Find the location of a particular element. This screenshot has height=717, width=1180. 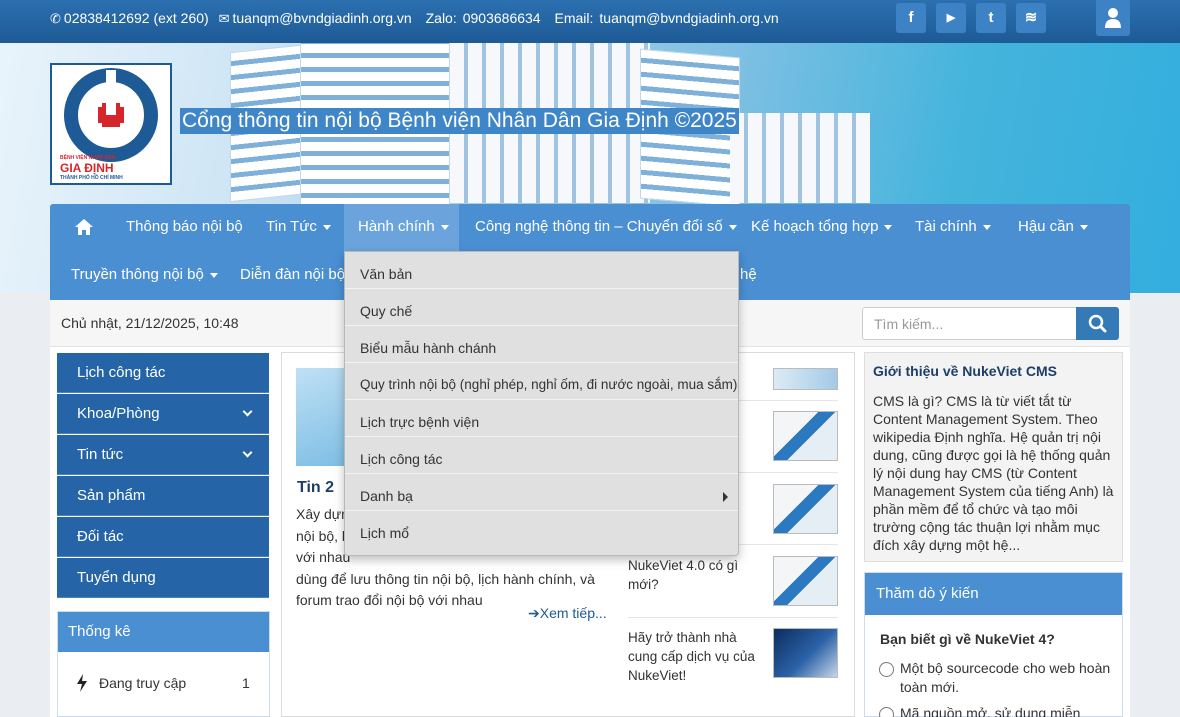

sidebar-item-label: Khoa/Phòng is located at coordinates (118, 413).